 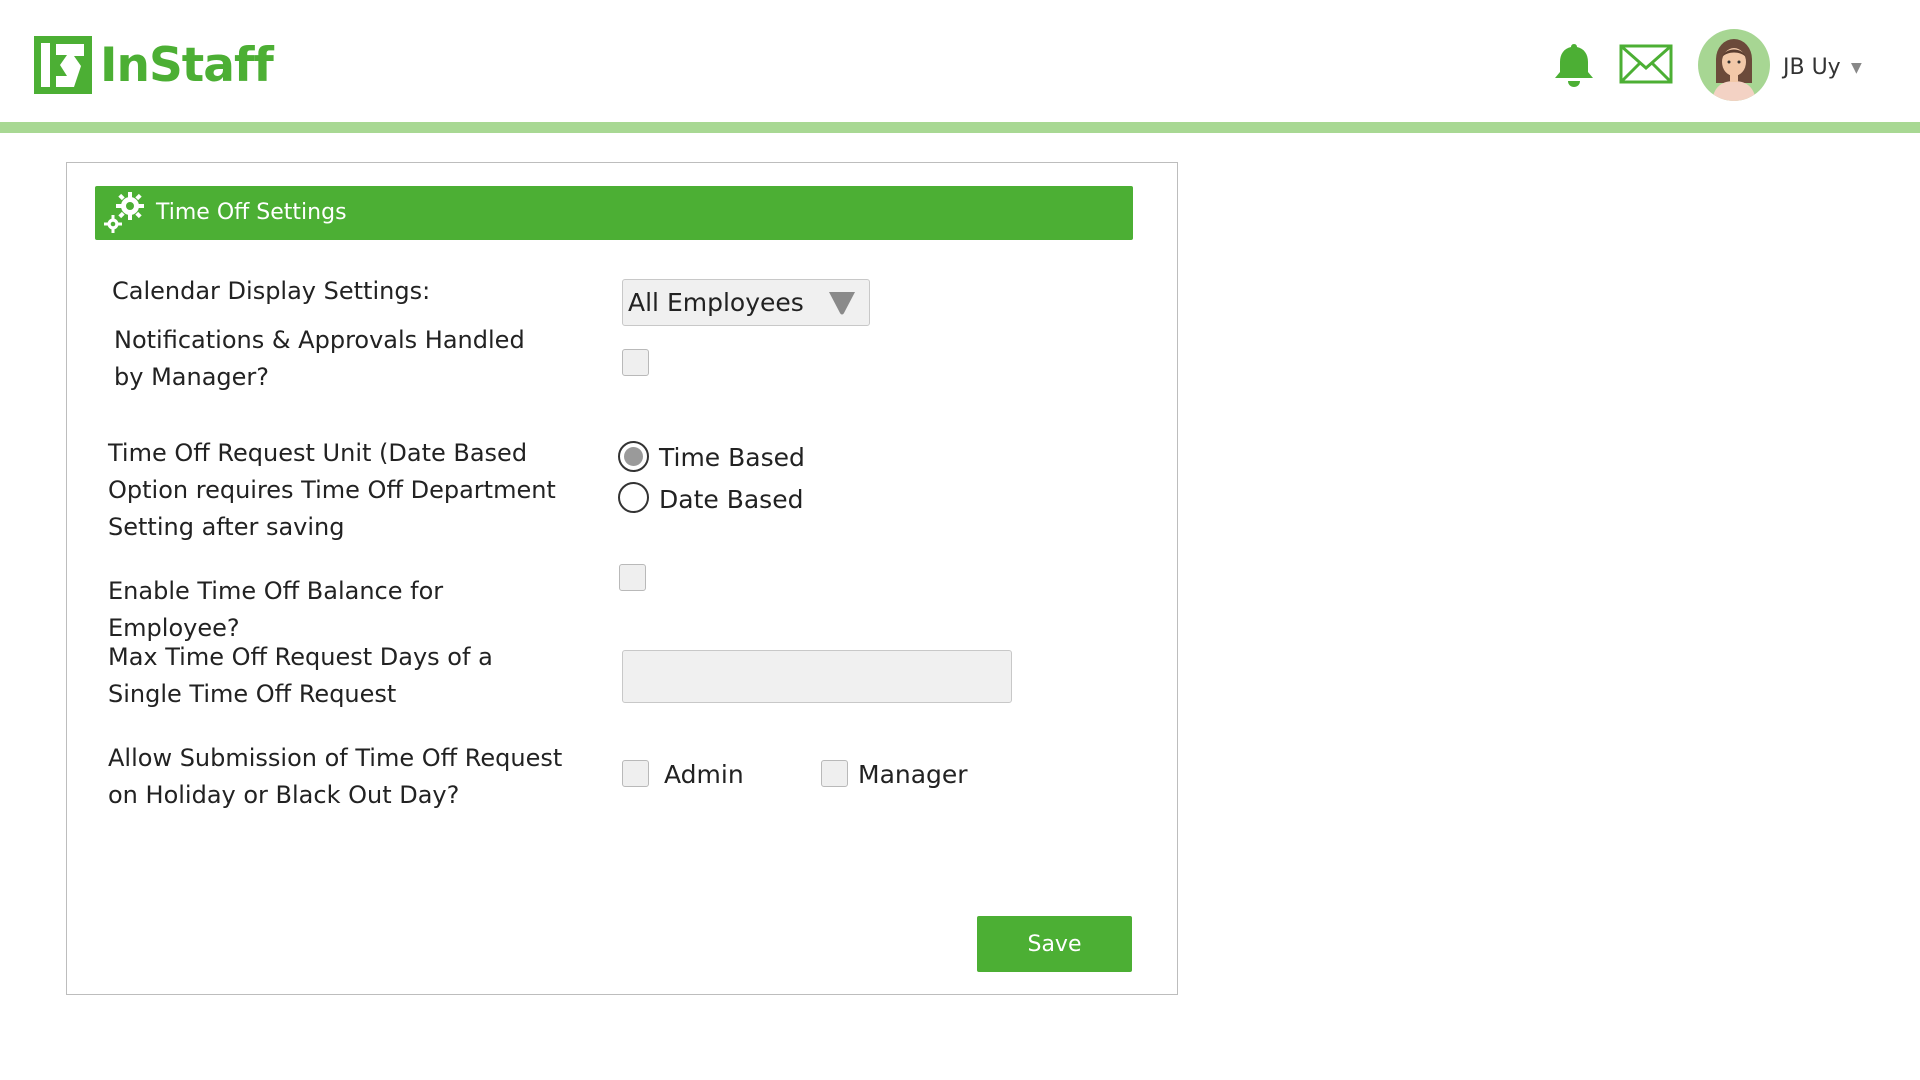 What do you see at coordinates (335, 758) in the screenshot?
I see `allow-submission-label-line1: Allow Submission of Time Off Request` at bounding box center [335, 758].